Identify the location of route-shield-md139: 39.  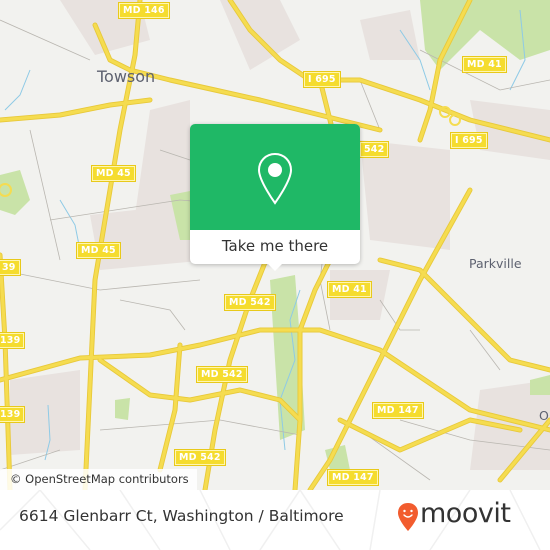
(10, 267).